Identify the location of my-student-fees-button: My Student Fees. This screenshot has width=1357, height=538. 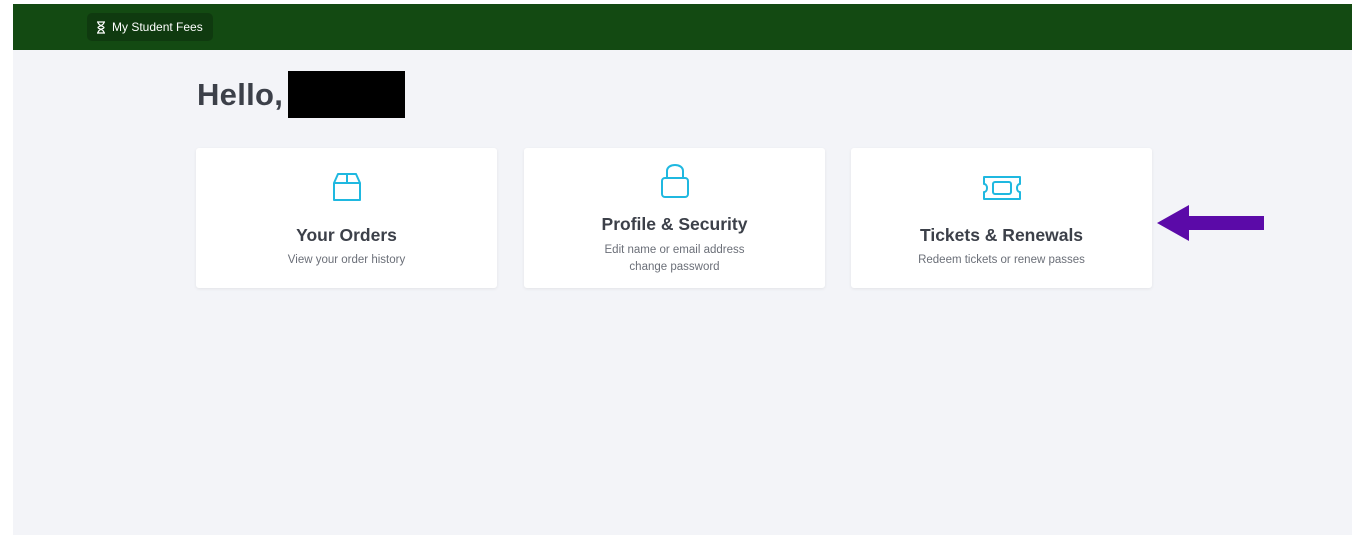
(150, 27).